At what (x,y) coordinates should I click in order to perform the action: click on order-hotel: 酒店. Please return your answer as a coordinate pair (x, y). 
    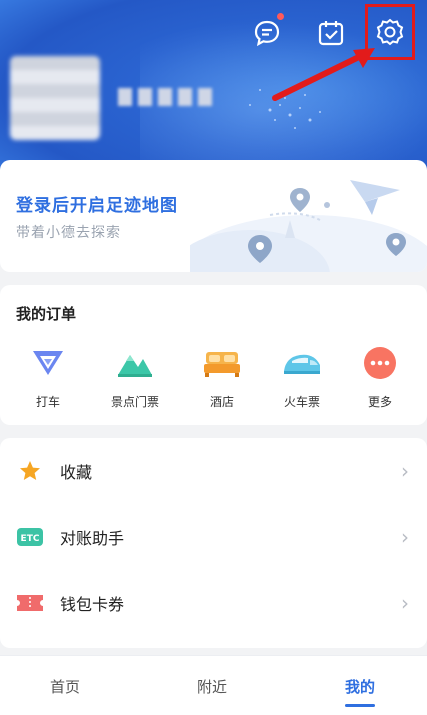
    Looking at the image, I should click on (222, 376).